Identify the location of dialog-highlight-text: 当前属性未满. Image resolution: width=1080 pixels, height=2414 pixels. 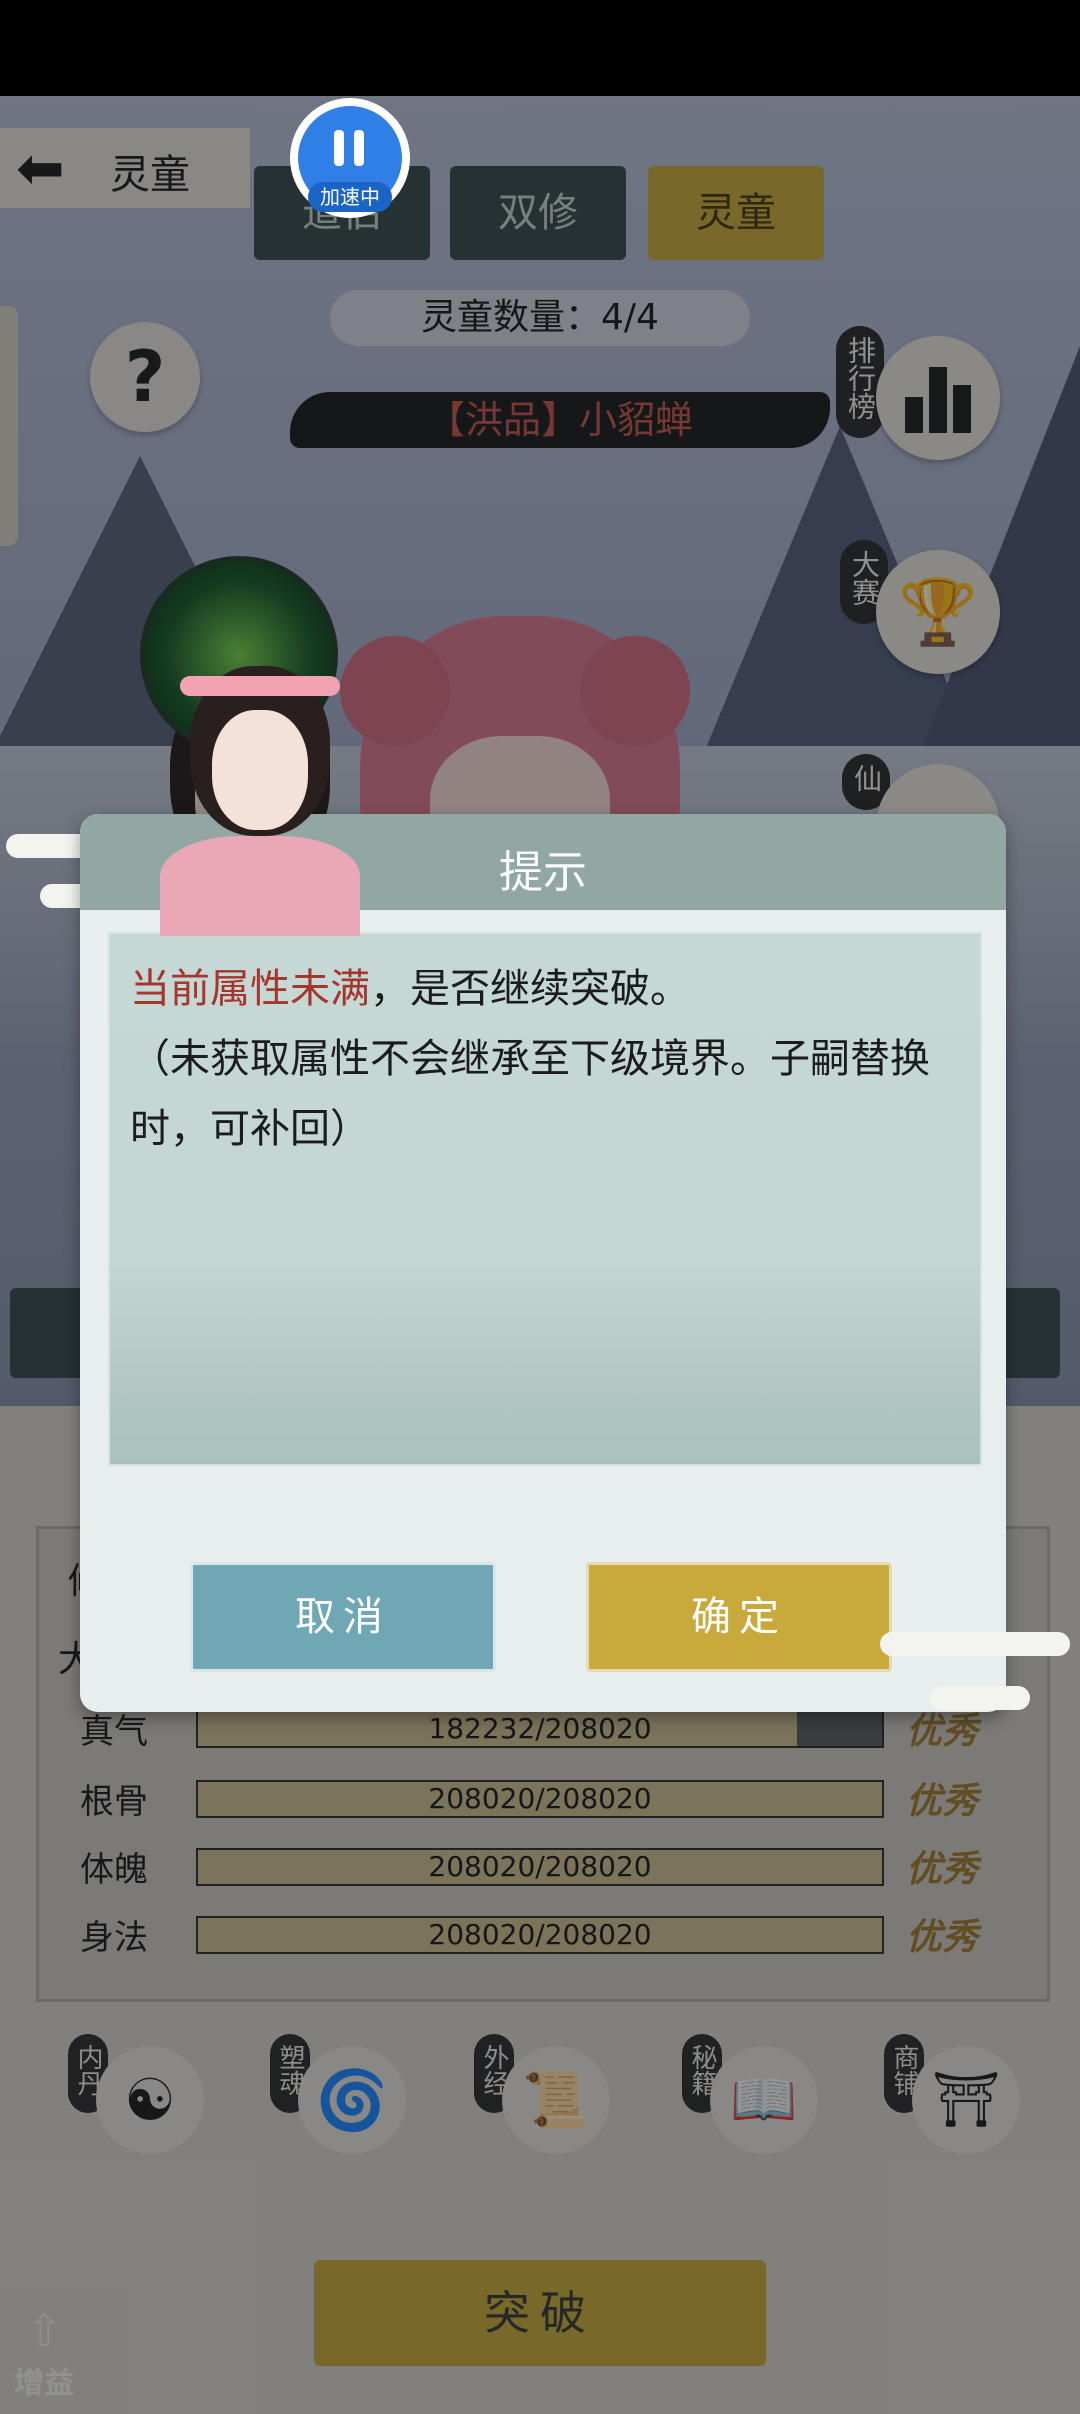
(250, 989).